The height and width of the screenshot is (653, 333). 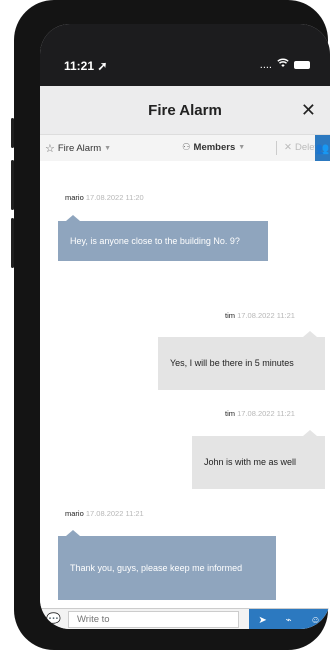 I want to click on message-bubble: John is with me as well, so click(x=258, y=459).